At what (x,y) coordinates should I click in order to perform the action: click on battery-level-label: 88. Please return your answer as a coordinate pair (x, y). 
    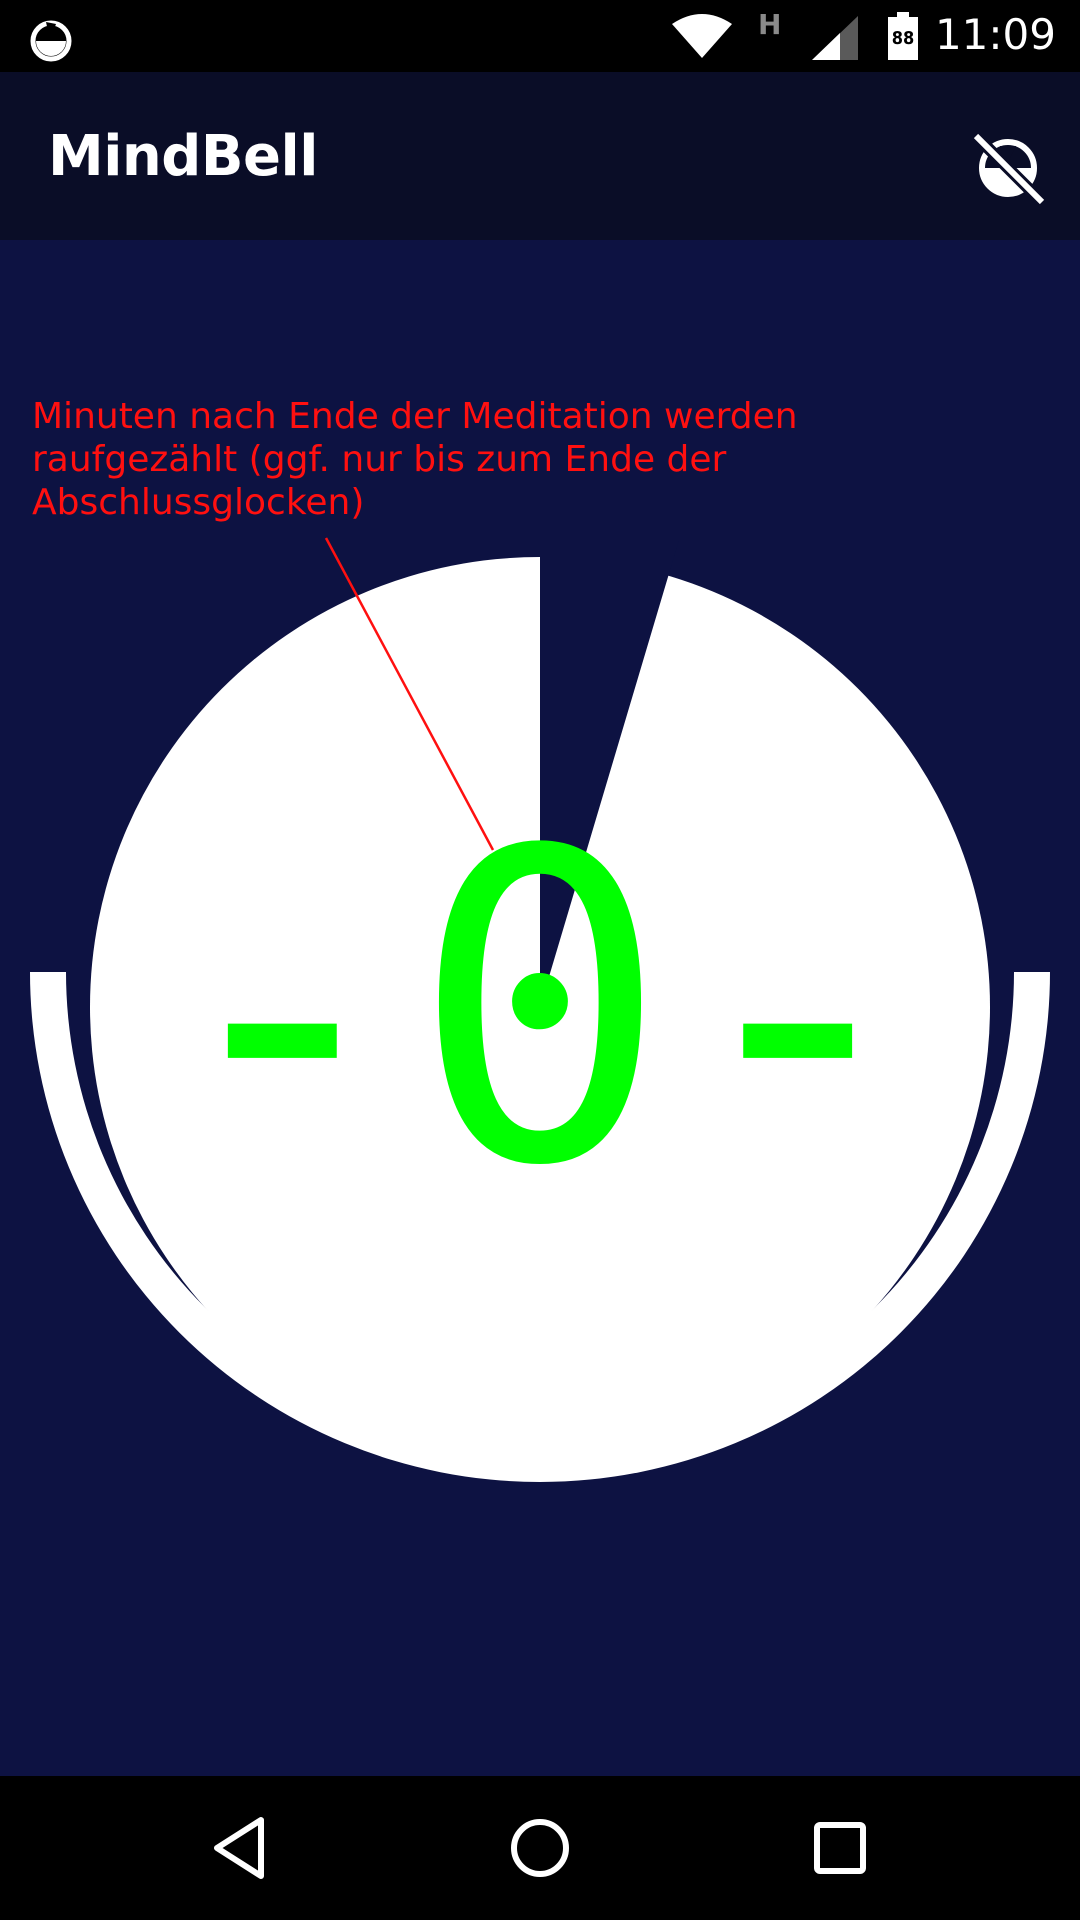
    Looking at the image, I should click on (903, 38).